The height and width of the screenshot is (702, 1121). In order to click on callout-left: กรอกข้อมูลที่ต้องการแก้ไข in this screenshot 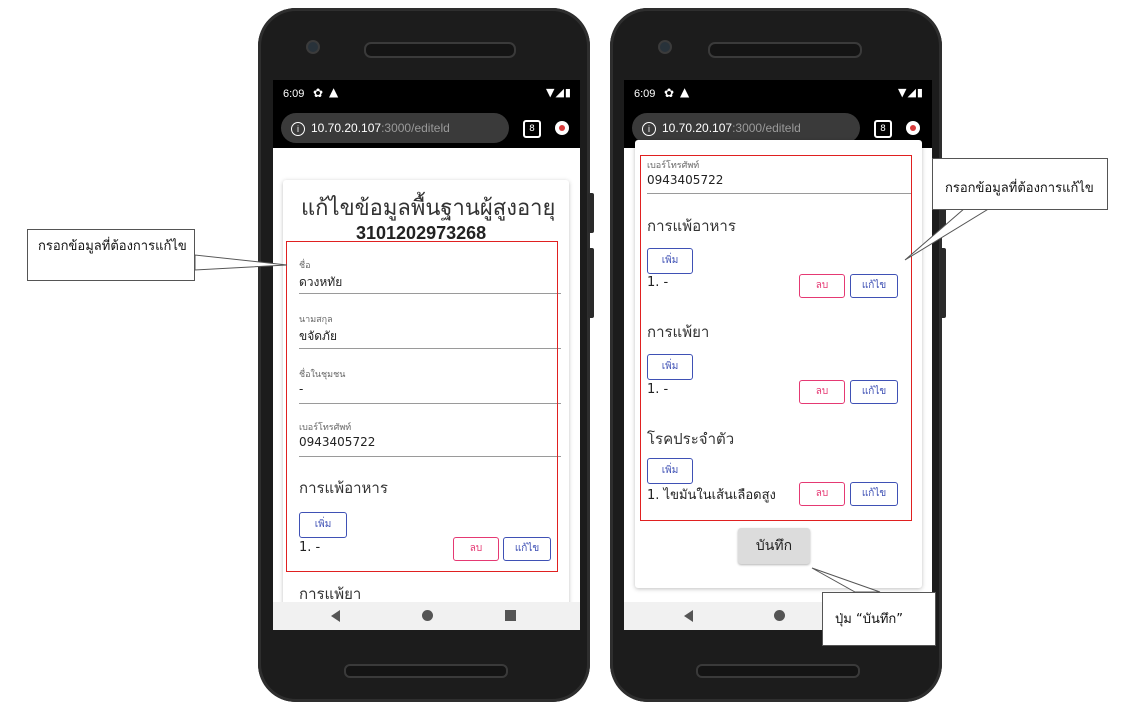, I will do `click(111, 255)`.